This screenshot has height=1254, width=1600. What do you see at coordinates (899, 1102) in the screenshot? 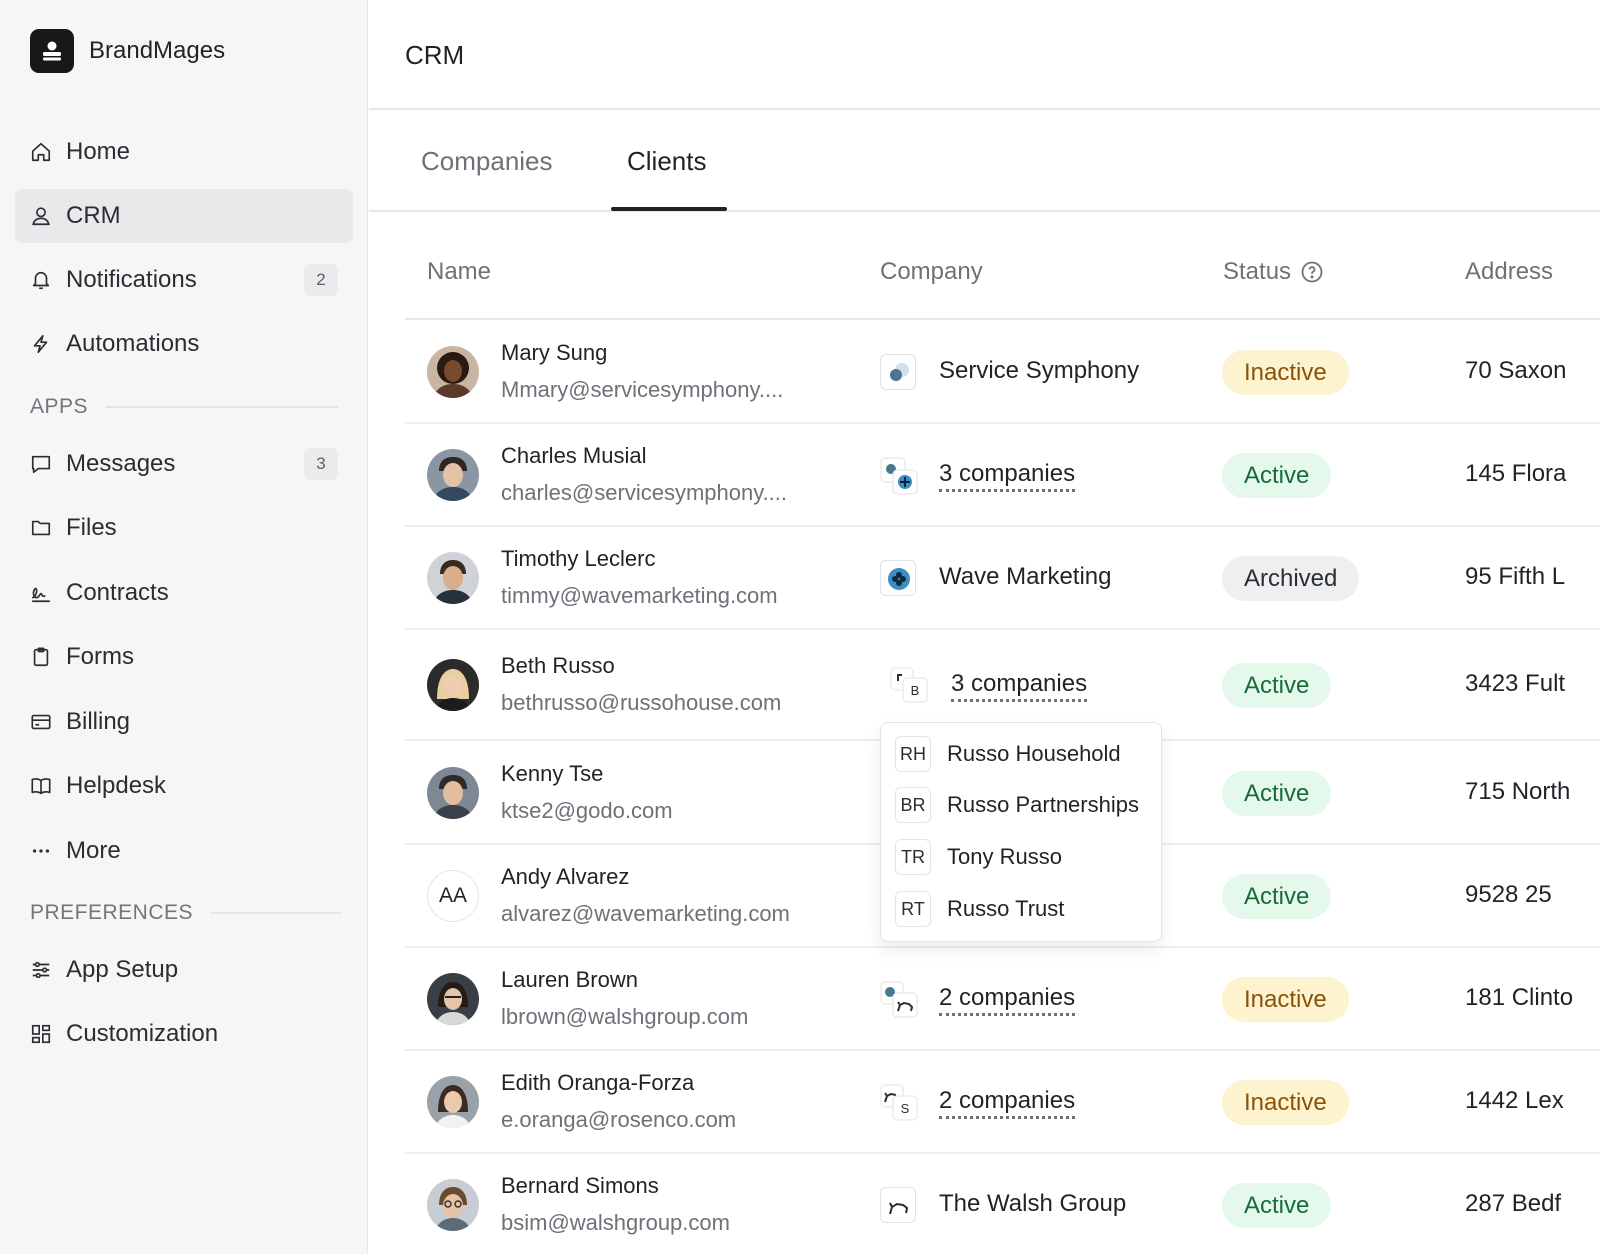
I see `stacked-company-logos: S` at bounding box center [899, 1102].